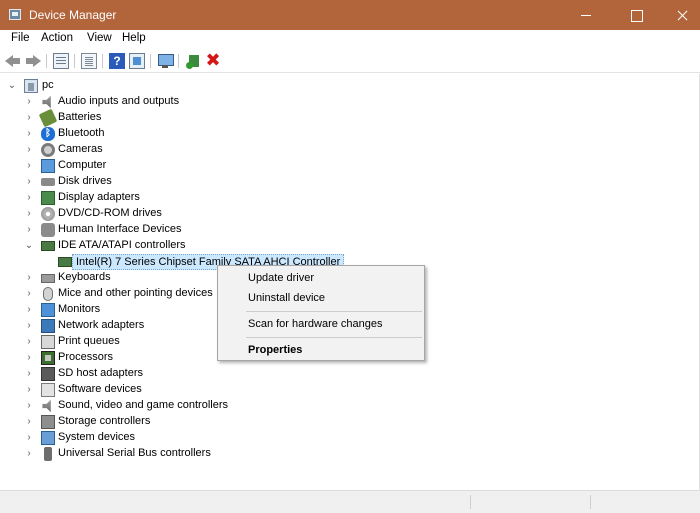 Image resolution: width=700 pixels, height=513 pixels. What do you see at coordinates (194, 61) in the screenshot?
I see `add-driver-icon` at bounding box center [194, 61].